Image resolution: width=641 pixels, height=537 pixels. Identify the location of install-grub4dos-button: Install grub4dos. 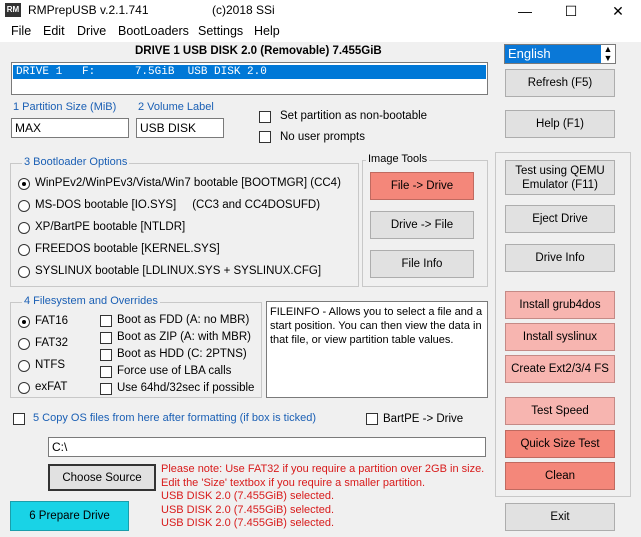
(560, 305).